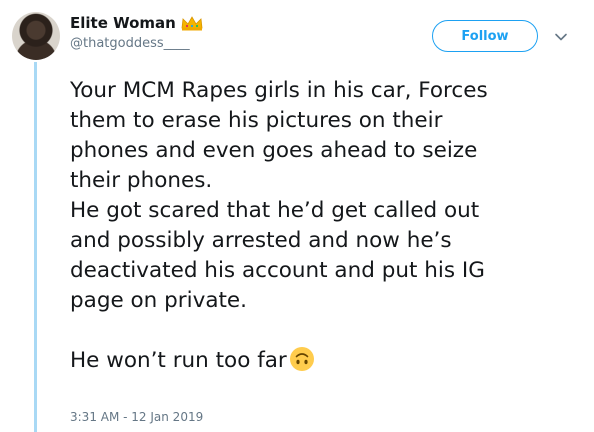  I want to click on user-name-row: Elite Woman, so click(137, 23).